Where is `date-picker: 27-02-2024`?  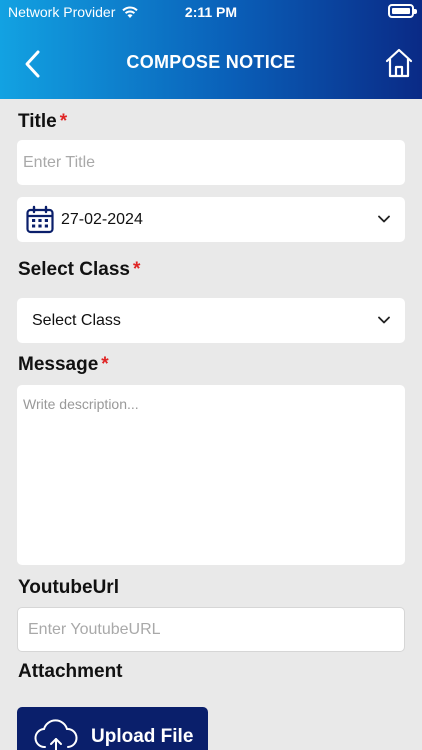 date-picker: 27-02-2024 is located at coordinates (211, 219).